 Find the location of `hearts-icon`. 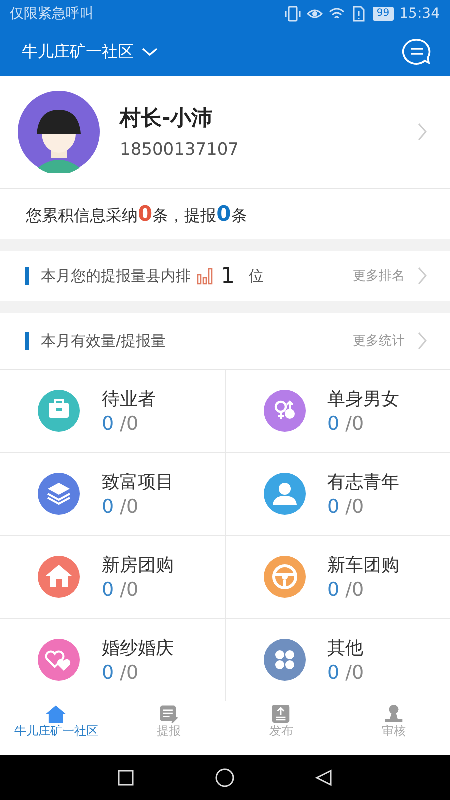

hearts-icon is located at coordinates (59, 660).